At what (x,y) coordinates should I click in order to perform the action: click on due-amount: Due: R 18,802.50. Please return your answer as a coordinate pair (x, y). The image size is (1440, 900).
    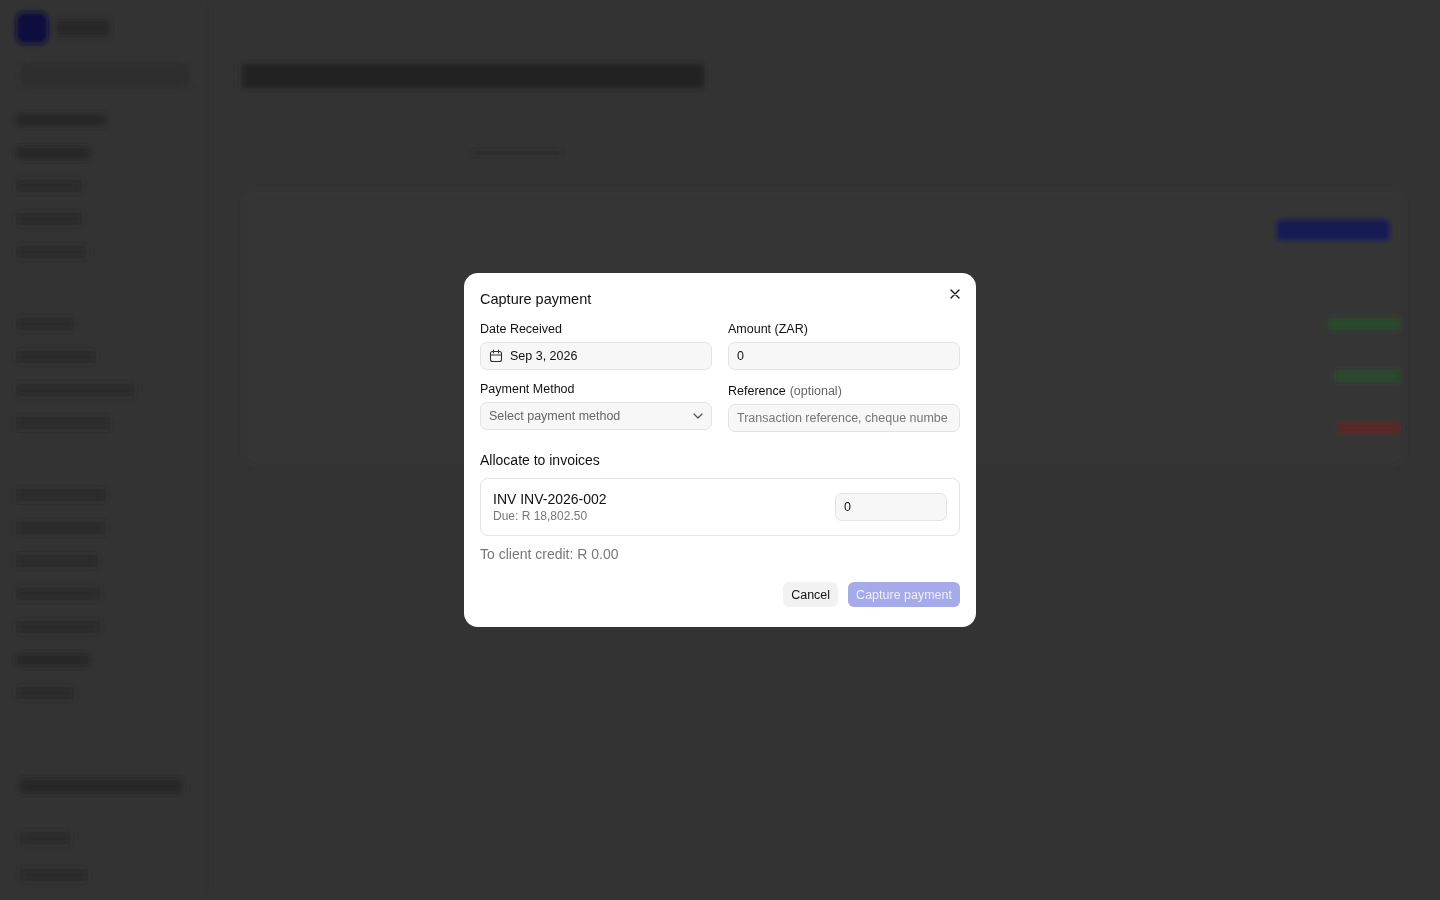
    Looking at the image, I should click on (541, 516).